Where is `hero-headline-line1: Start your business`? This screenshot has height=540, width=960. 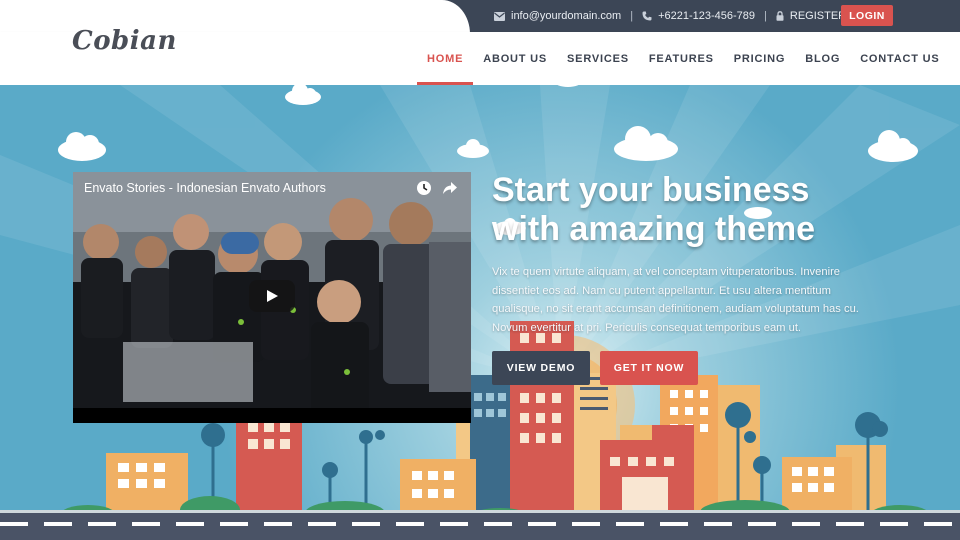
hero-headline-line1: Start your business is located at coordinates (651, 190).